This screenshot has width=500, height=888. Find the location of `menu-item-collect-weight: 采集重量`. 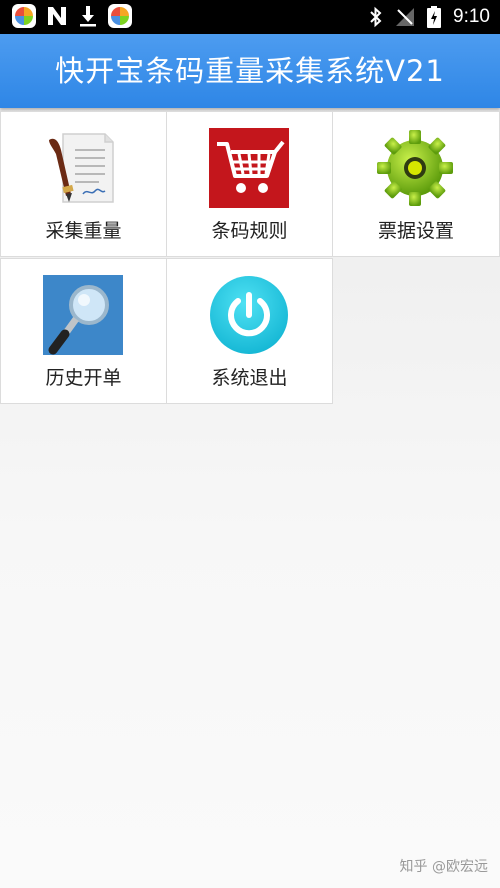

menu-item-collect-weight: 采集重量 is located at coordinates (83, 184).